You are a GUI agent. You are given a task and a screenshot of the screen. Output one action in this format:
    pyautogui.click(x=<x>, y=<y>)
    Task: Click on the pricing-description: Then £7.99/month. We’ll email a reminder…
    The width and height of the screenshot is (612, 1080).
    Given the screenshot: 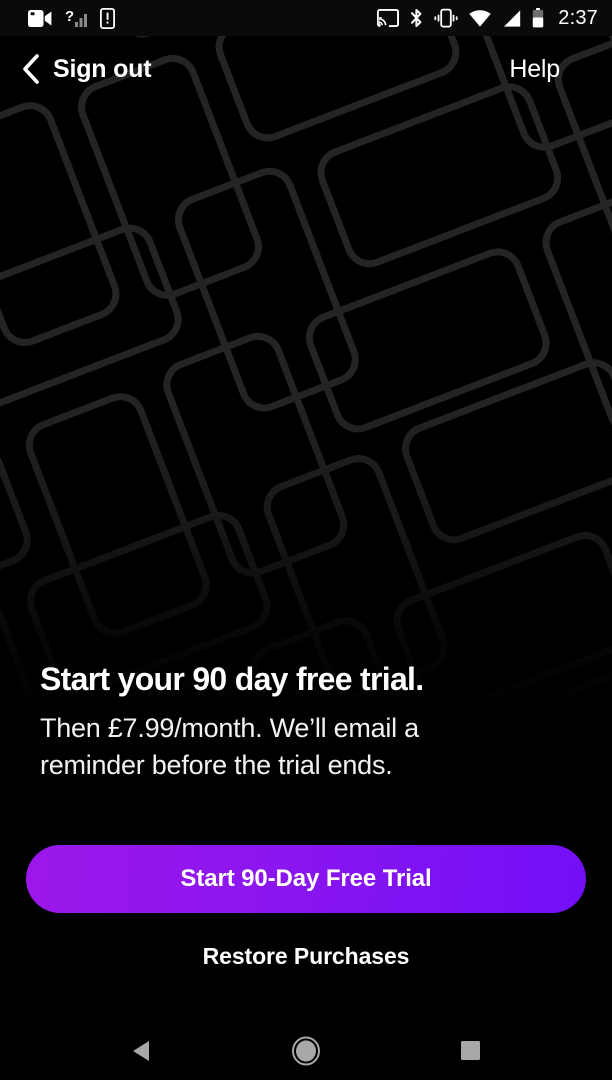 What is the action you would take?
    pyautogui.click(x=229, y=747)
    